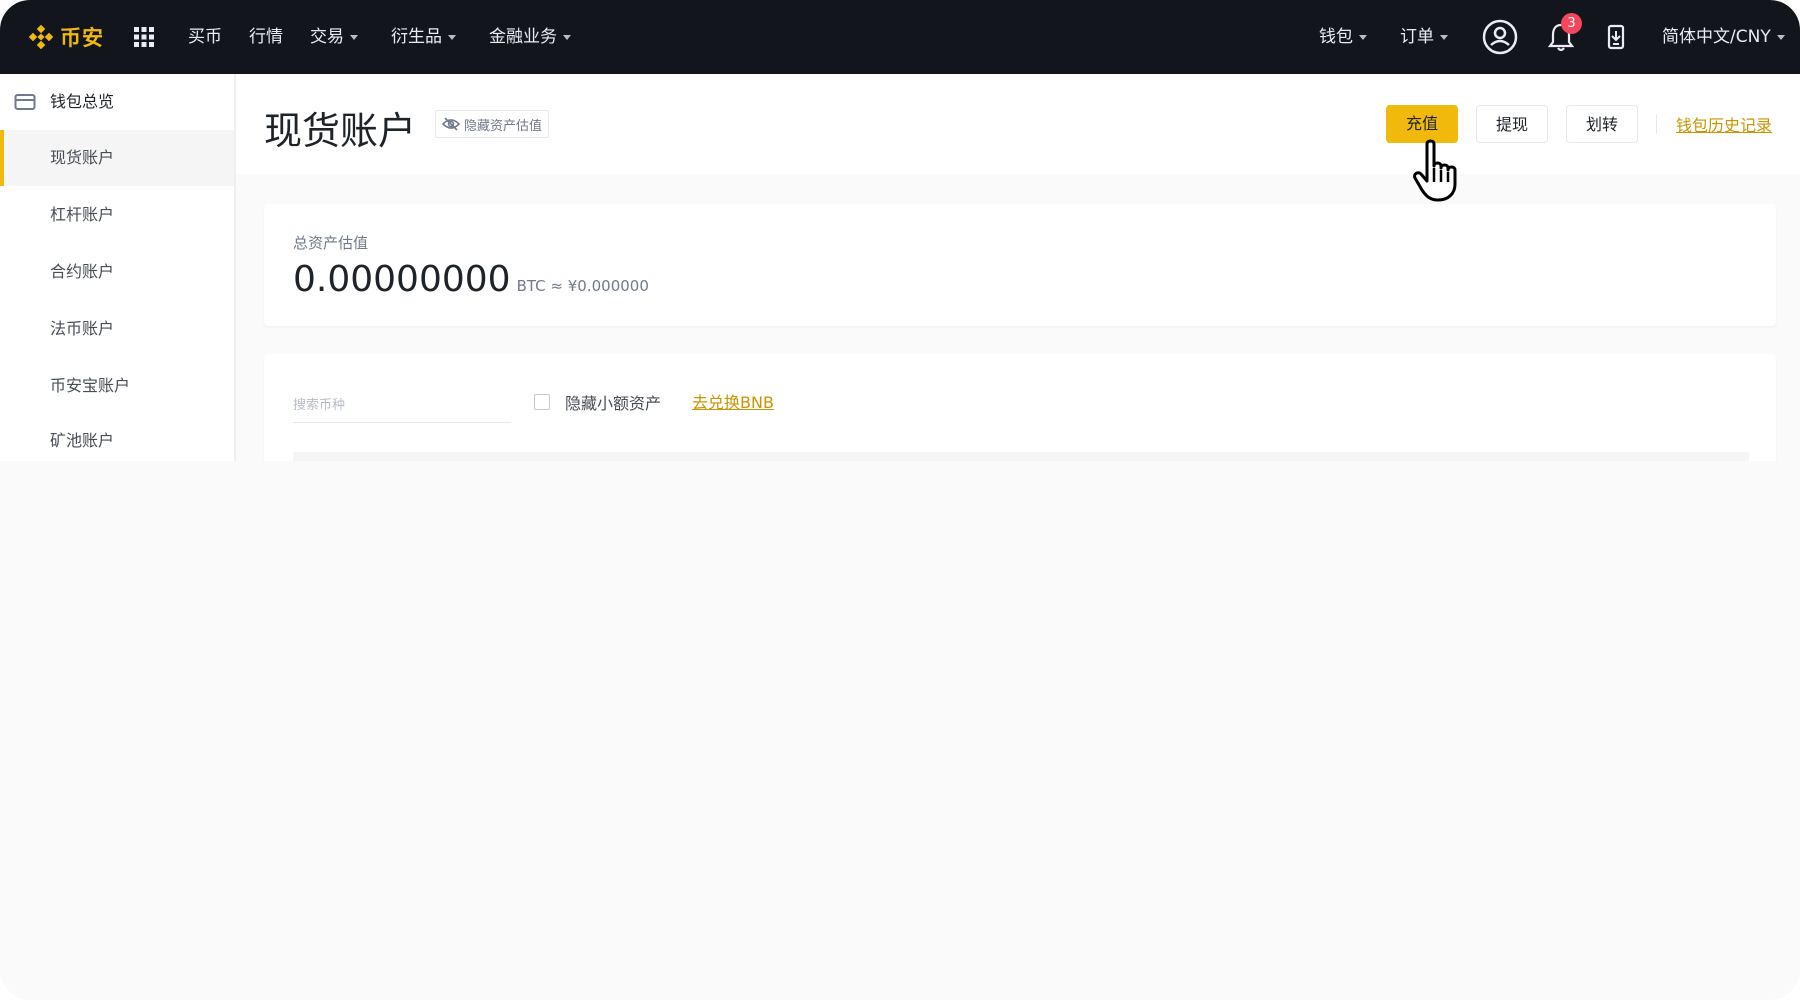 The width and height of the screenshot is (1800, 1000). What do you see at coordinates (733, 401) in the screenshot?
I see `convert-to-bnb-link: 去兑换BNB` at bounding box center [733, 401].